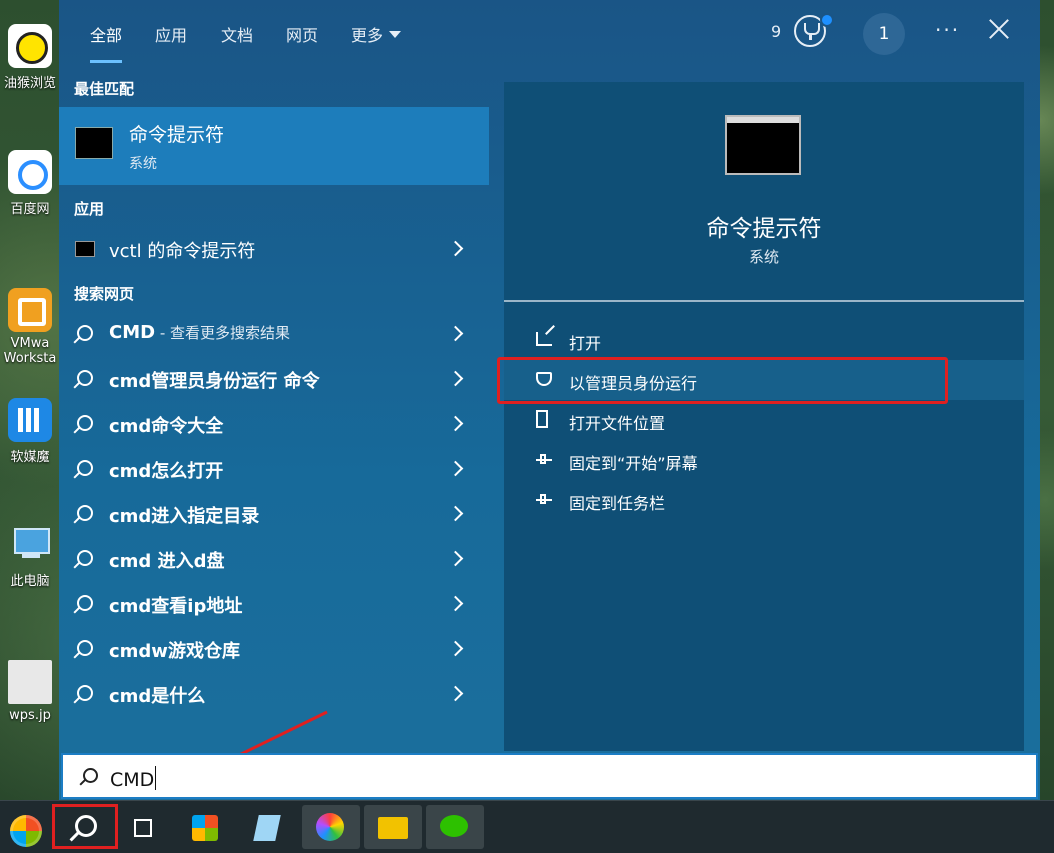  What do you see at coordinates (367, 35) in the screenshot?
I see `tab-more-label: 更多` at bounding box center [367, 35].